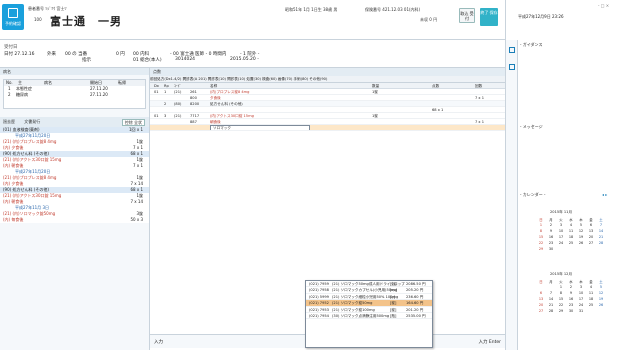 The image size is (617, 350). What do you see at coordinates (541, 16) in the screenshot?
I see `current-datetime: 平成27年12月9日 23:26` at bounding box center [541, 16].